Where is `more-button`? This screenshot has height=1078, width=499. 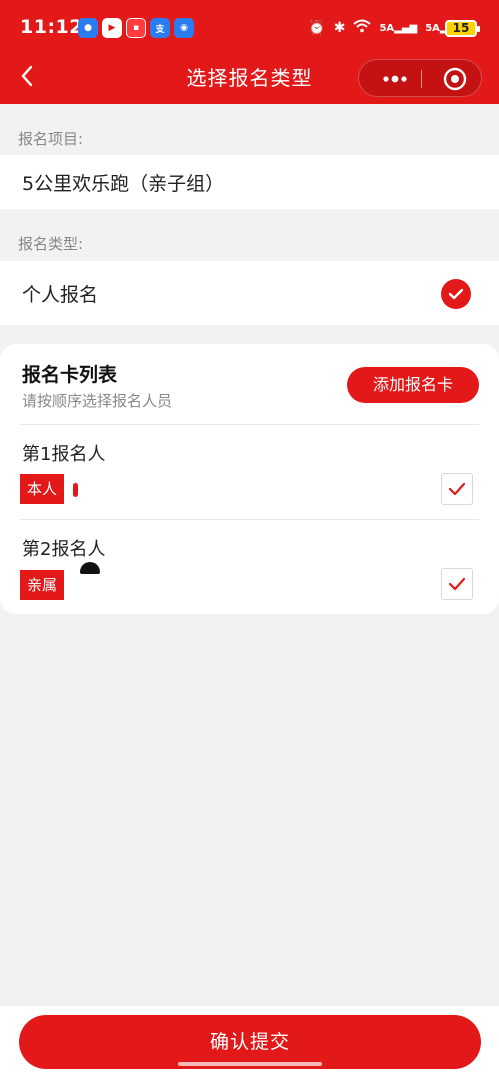 more-button is located at coordinates (395, 79).